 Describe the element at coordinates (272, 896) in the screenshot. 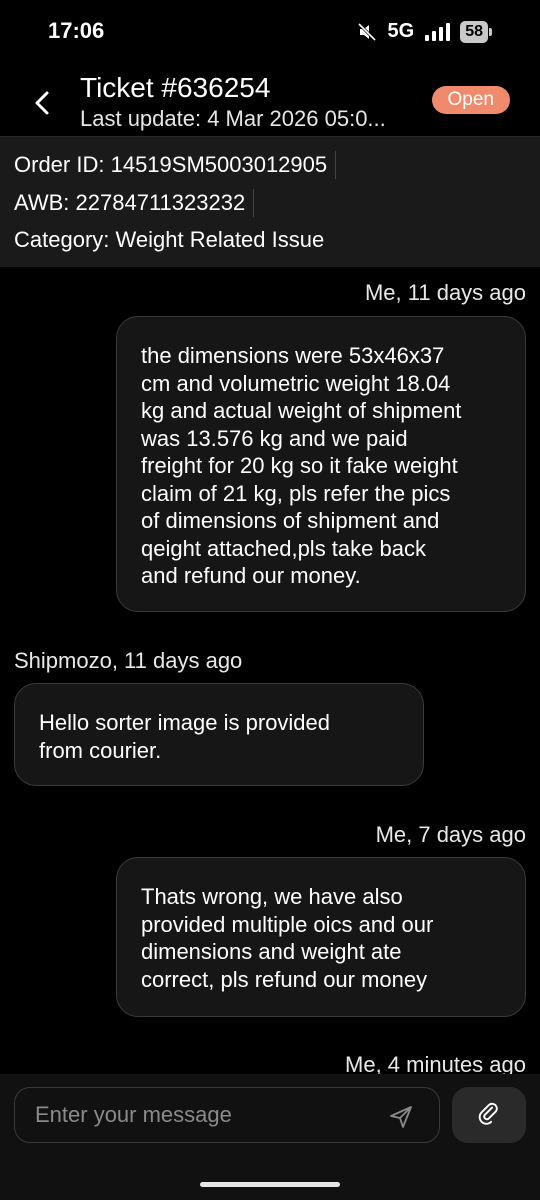

I see `message-line: Thats wrong, we have also` at that location.